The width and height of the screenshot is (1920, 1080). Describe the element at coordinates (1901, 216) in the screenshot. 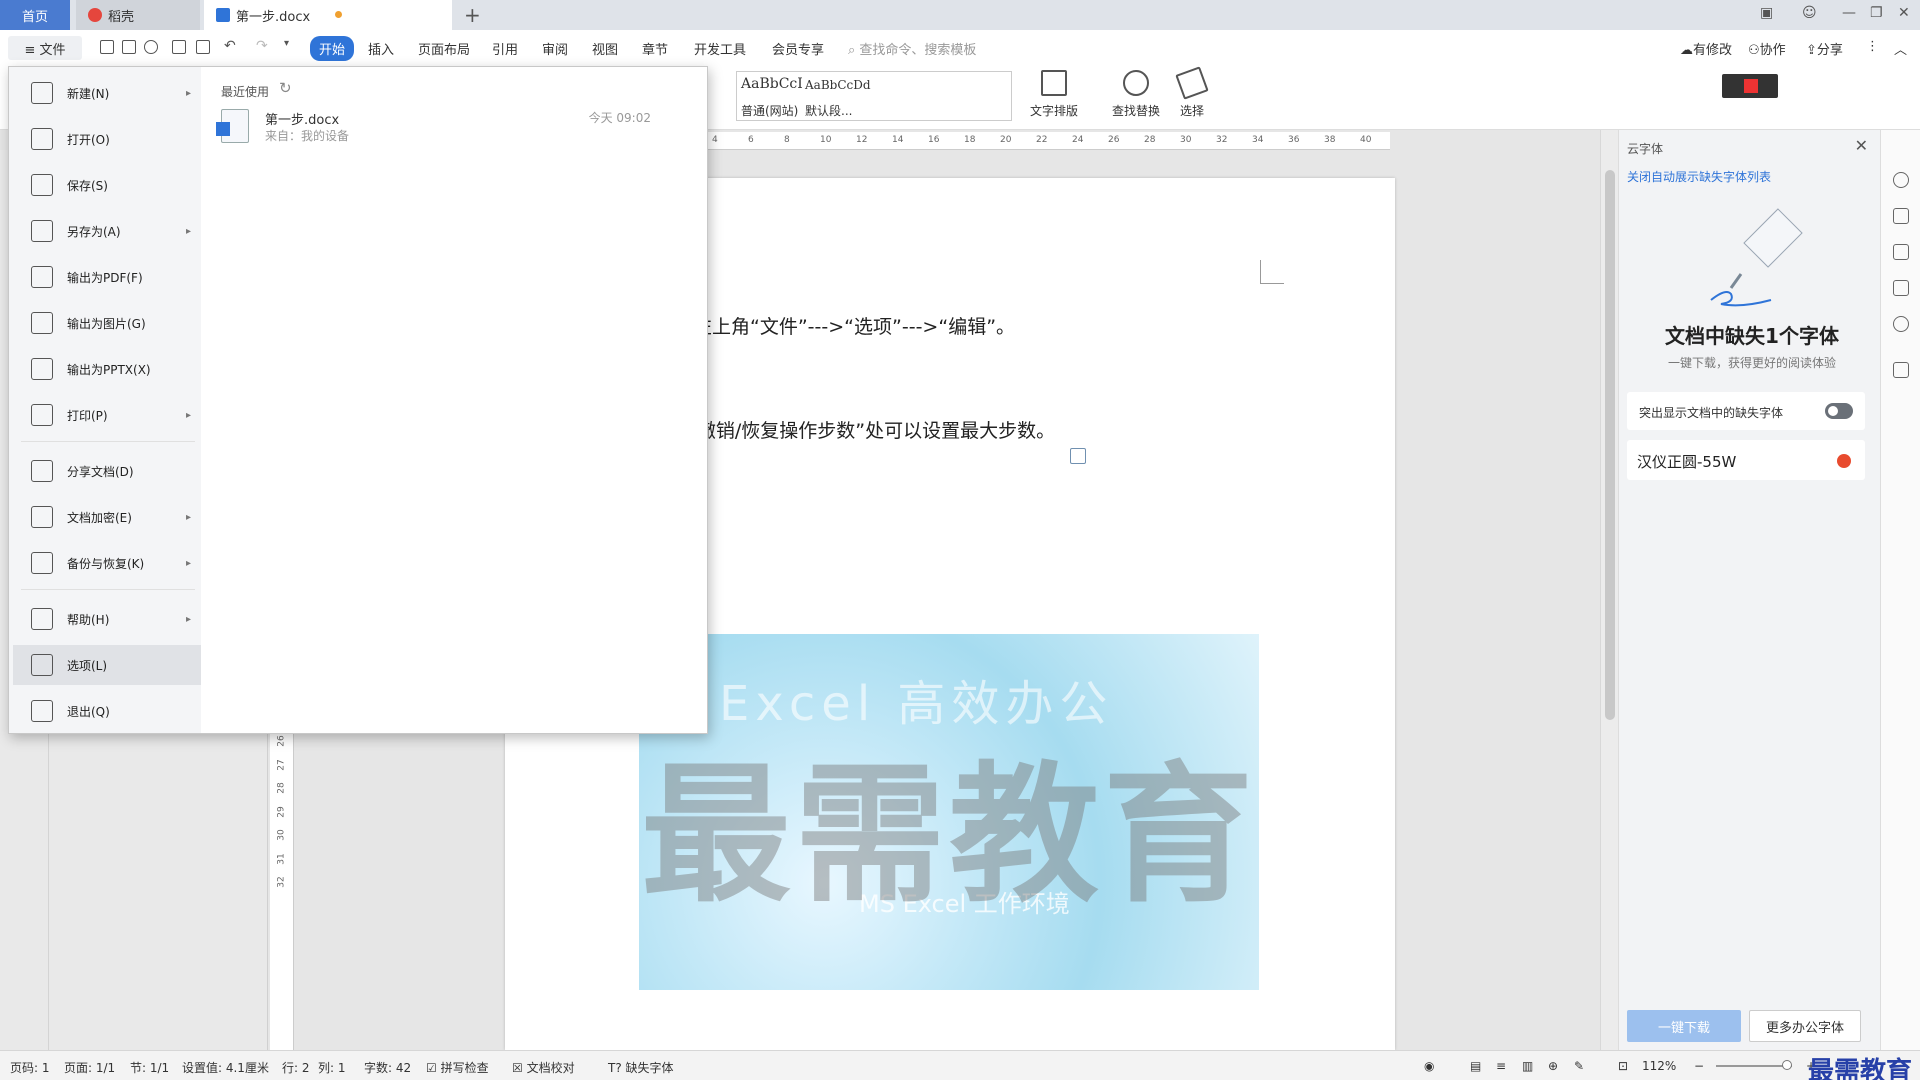

I see `edit-pen-icon` at that location.